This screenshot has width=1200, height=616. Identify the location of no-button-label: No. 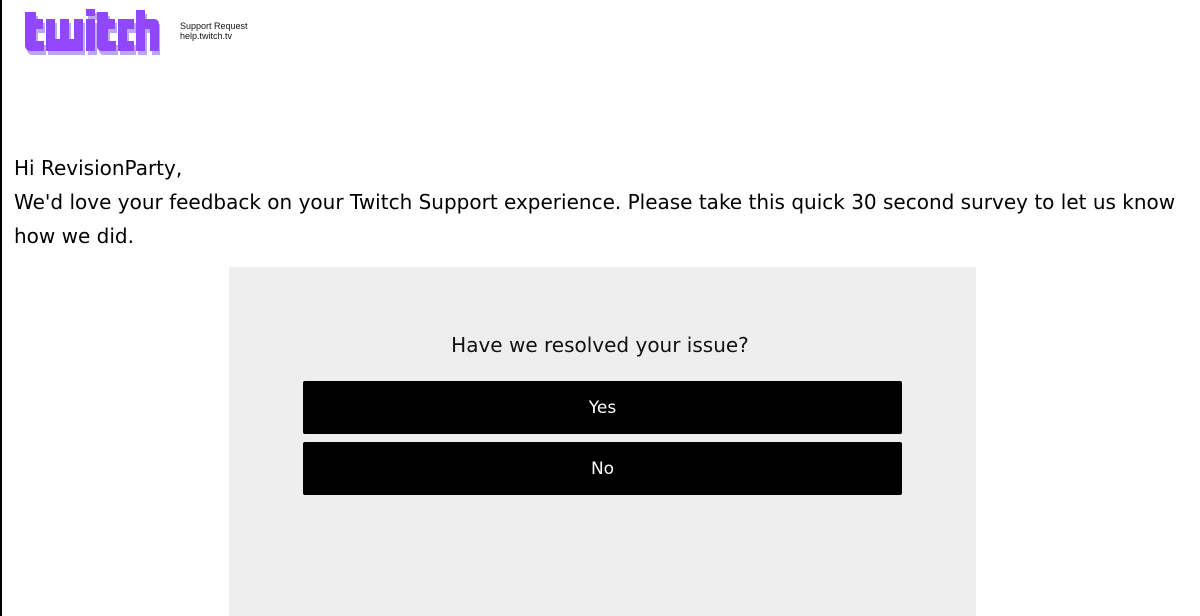
(602, 468).